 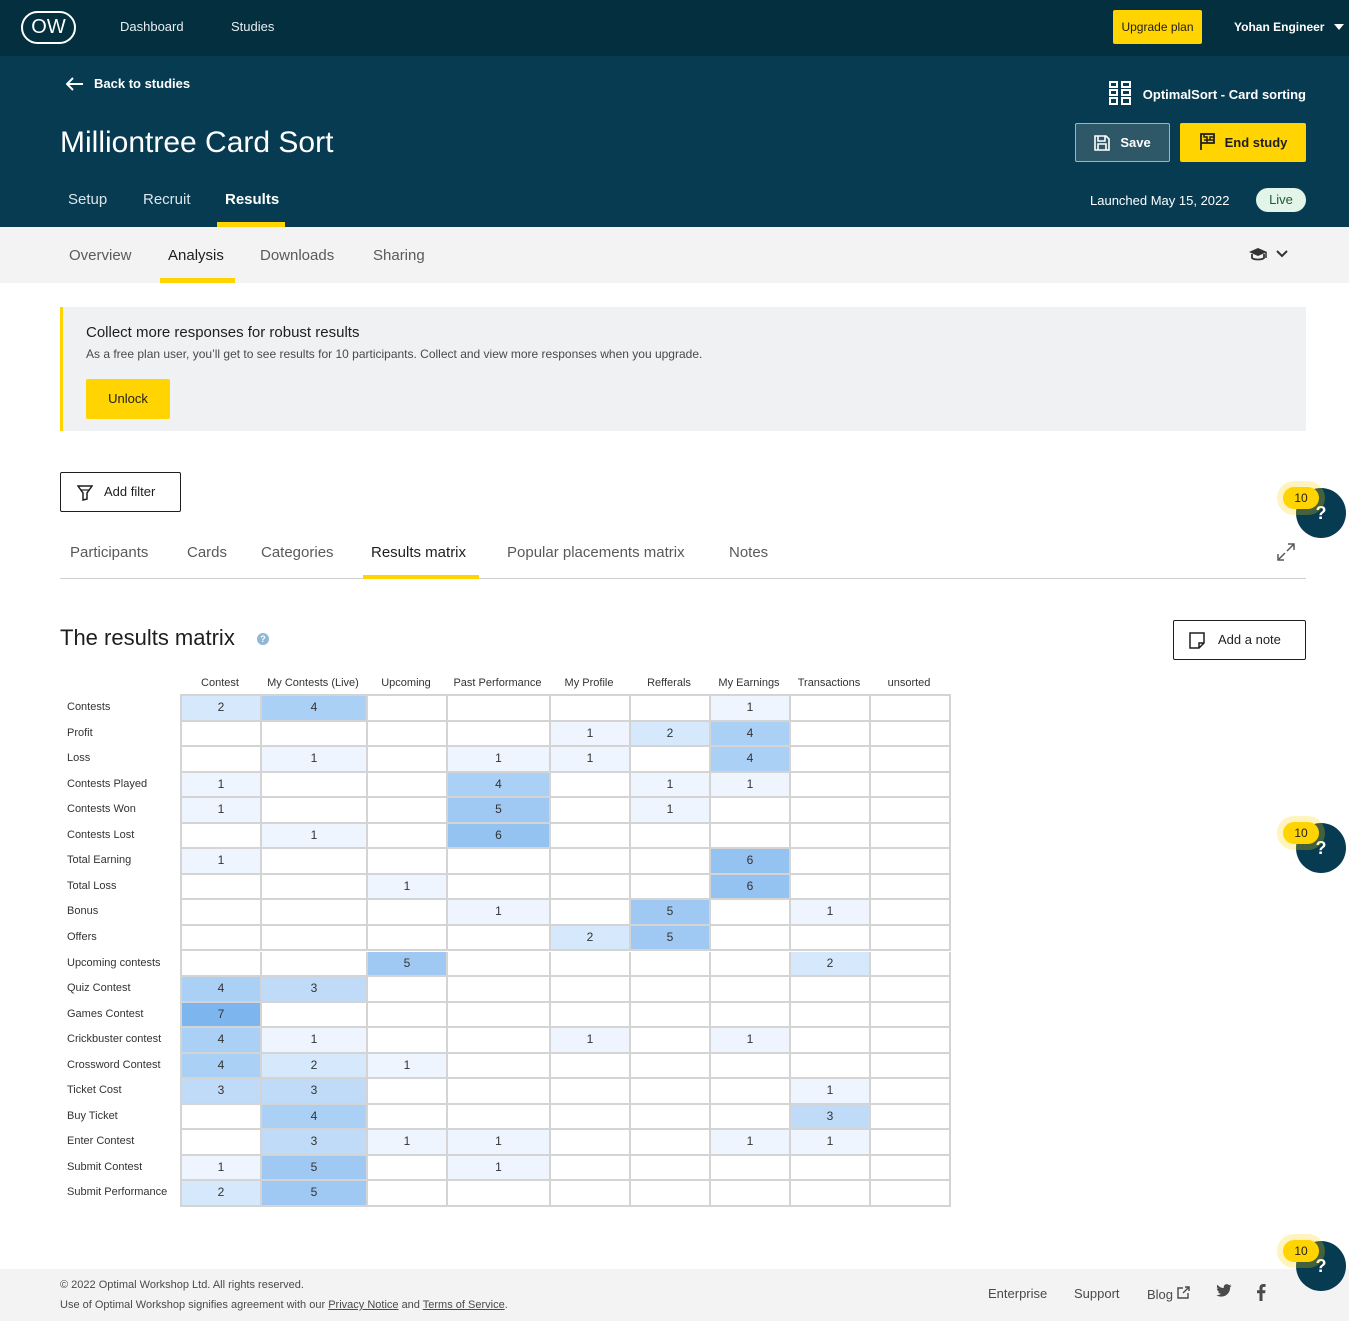 What do you see at coordinates (748, 552) in the screenshot?
I see `tab-notes: Notes` at bounding box center [748, 552].